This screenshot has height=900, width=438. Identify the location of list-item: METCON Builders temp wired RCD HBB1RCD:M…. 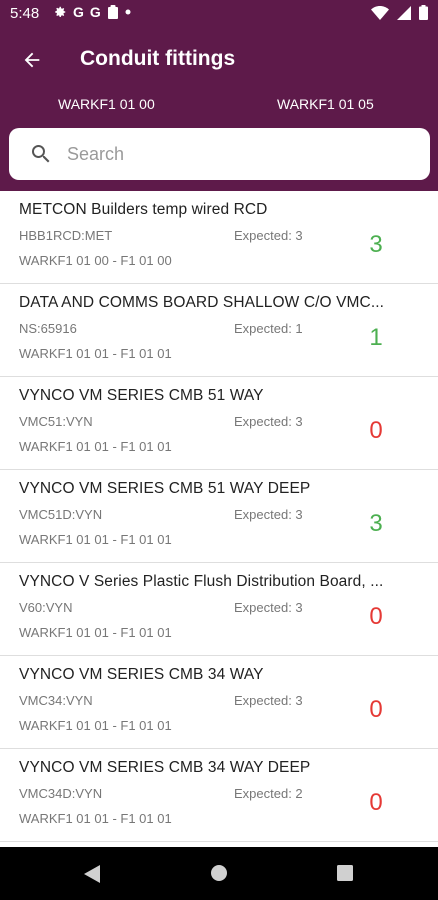
(219, 237).